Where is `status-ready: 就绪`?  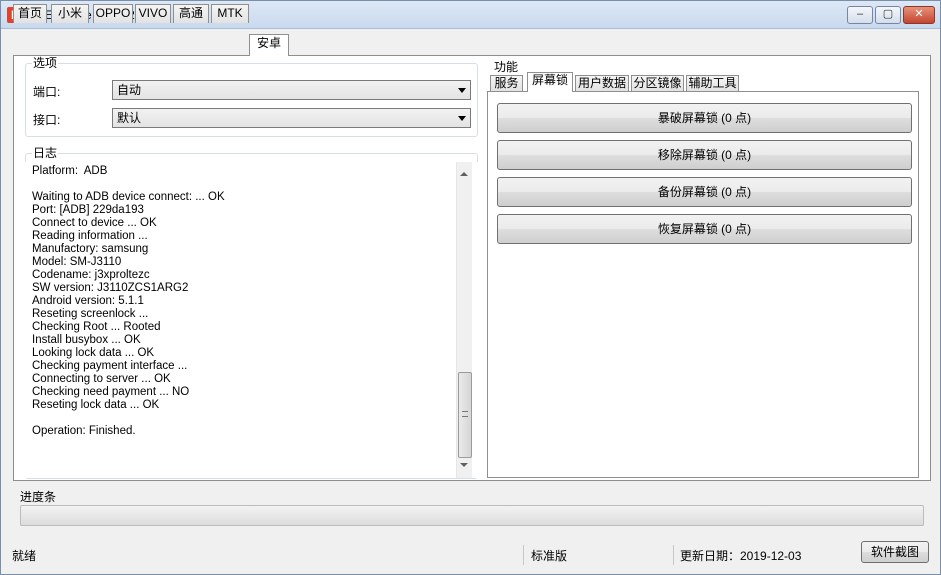
status-ready: 就绪 is located at coordinates (24, 556).